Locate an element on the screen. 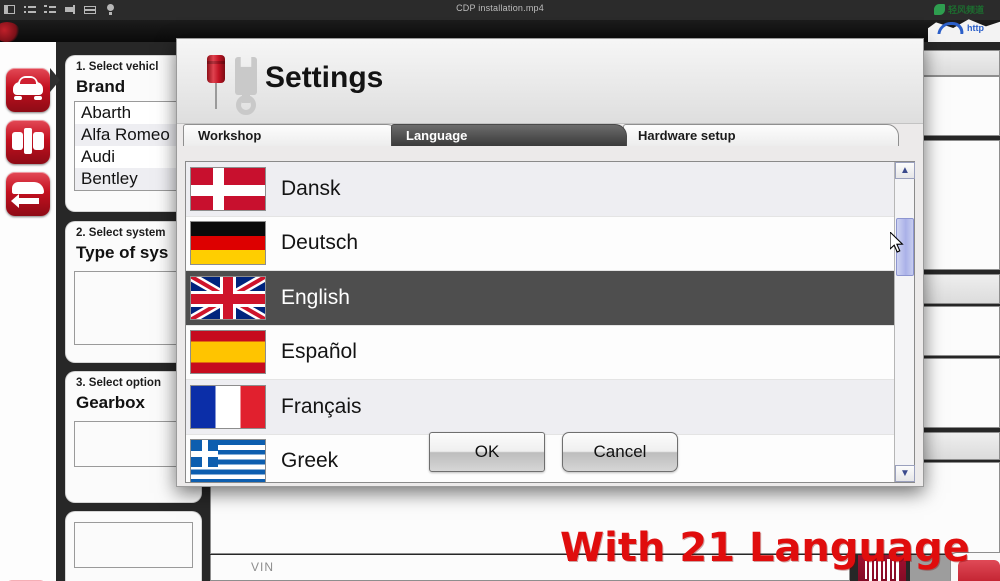 The image size is (1000, 581). panel-extra is located at coordinates (133, 546).